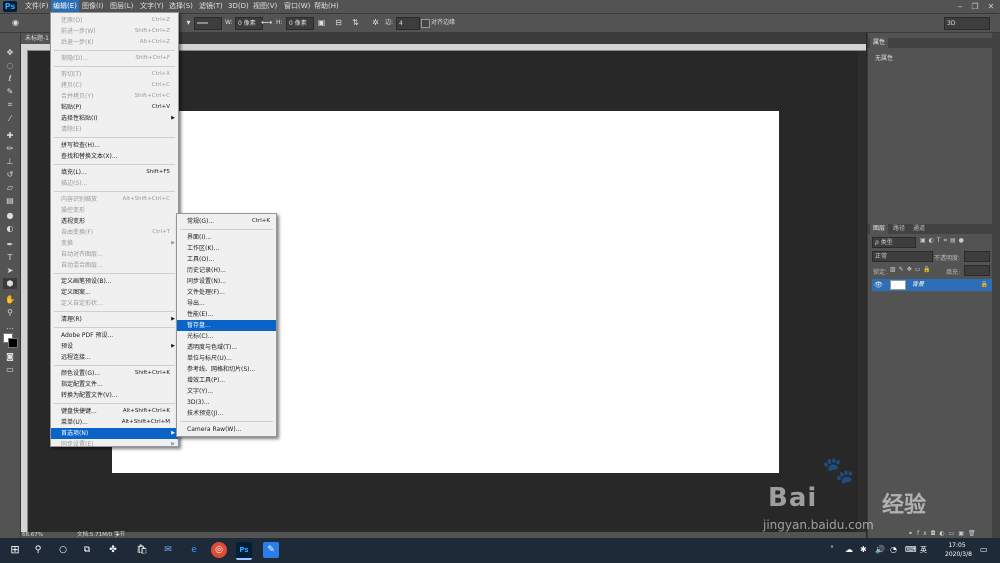 This screenshot has height=563, width=1000. I want to click on align-edges-checkbox, so click(425, 23).